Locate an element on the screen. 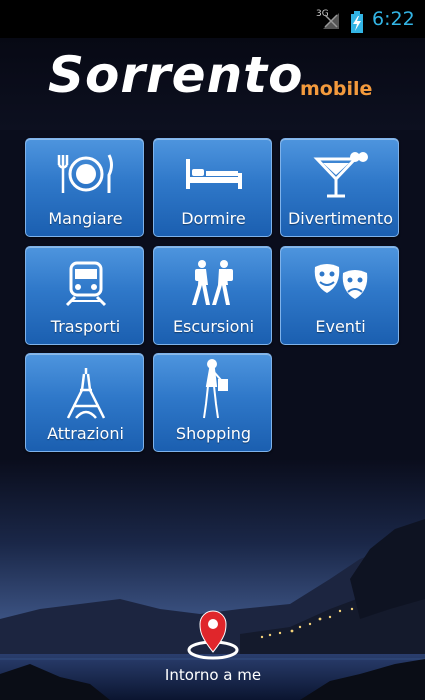 The height and width of the screenshot is (700, 425). around-me-button: Intorno a me is located at coordinates (213, 649).